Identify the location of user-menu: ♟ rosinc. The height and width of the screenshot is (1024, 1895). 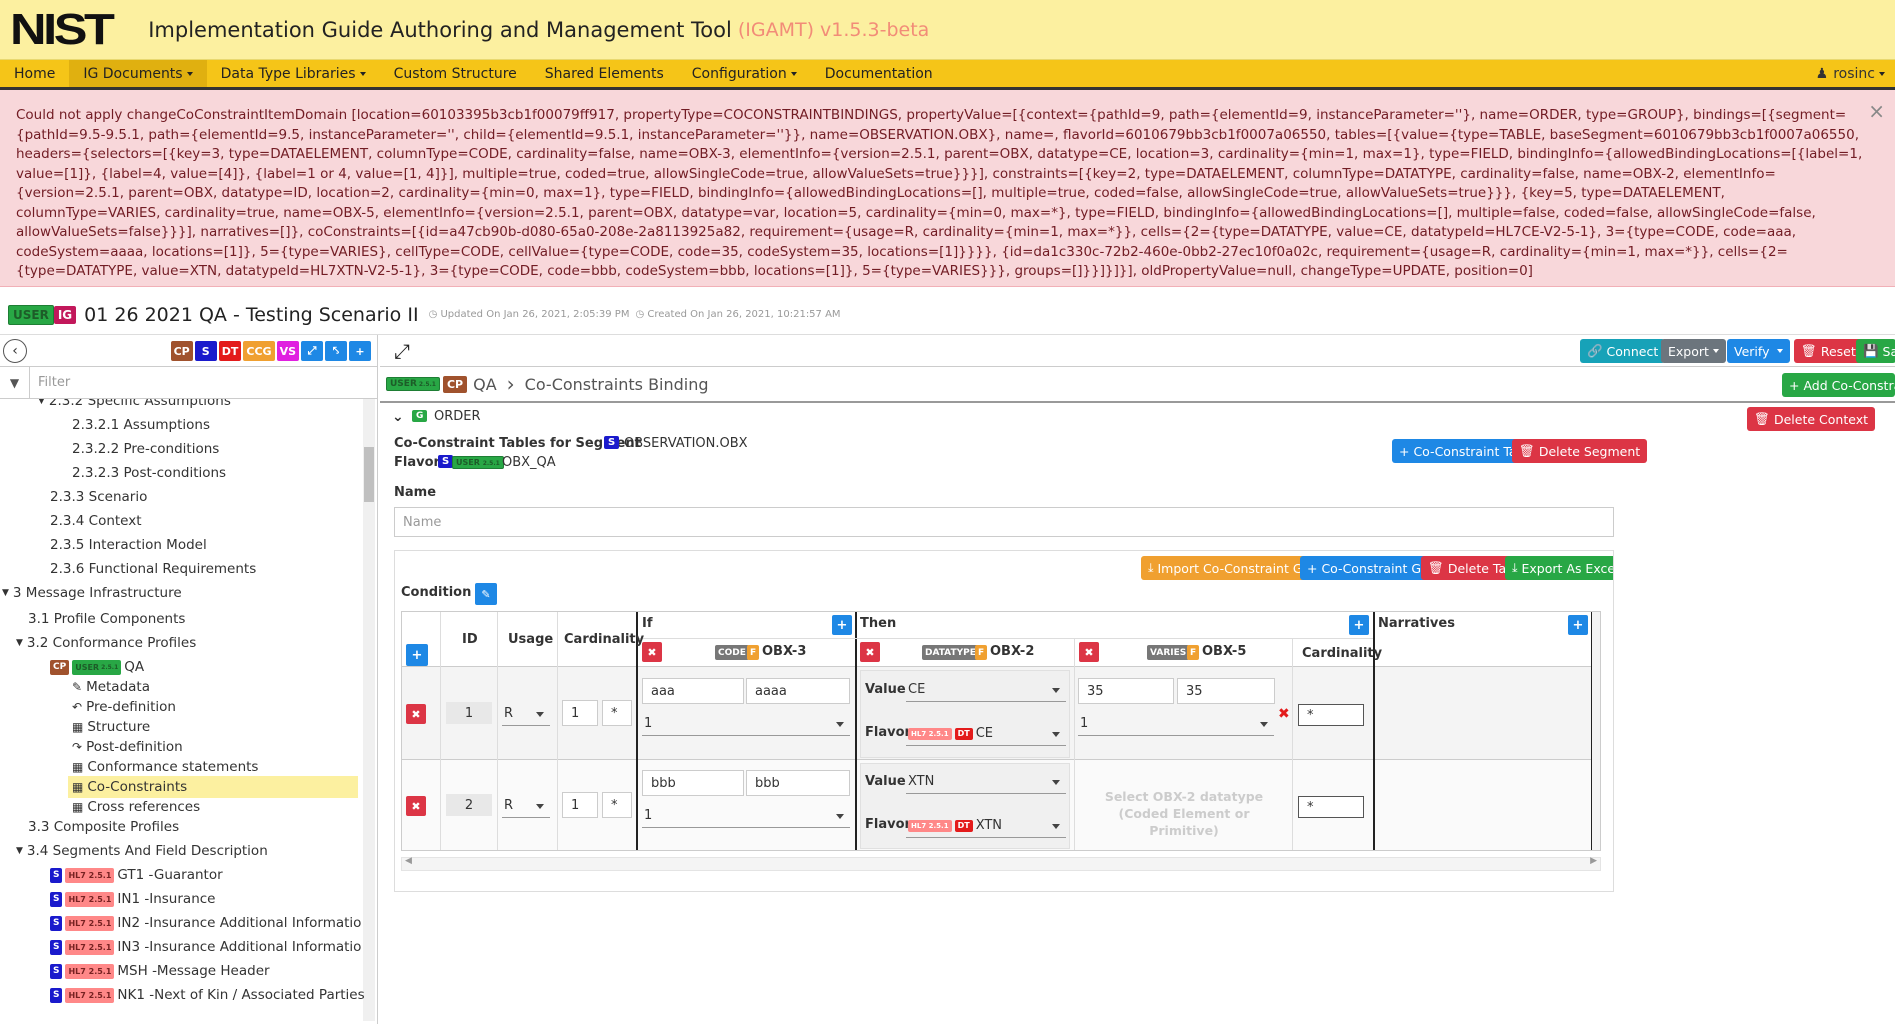
(1850, 73).